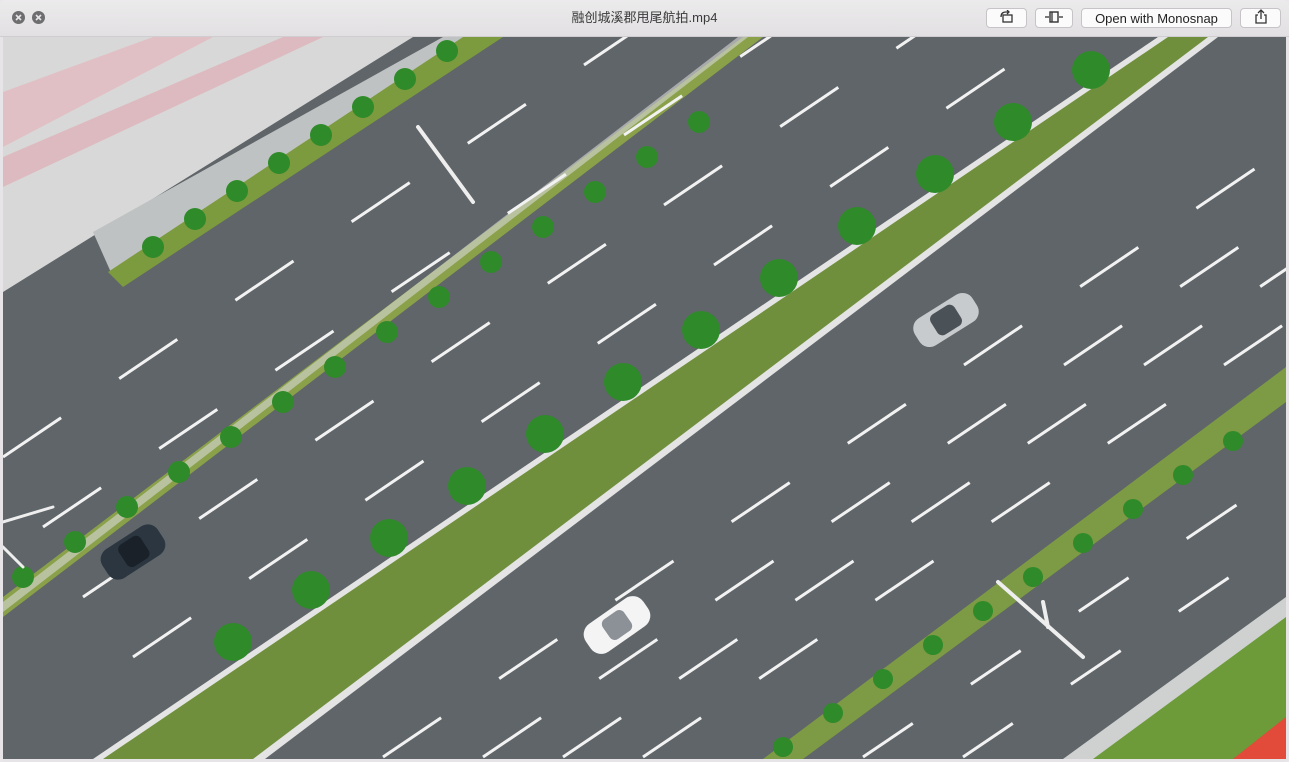 The height and width of the screenshot is (762, 1289). I want to click on share-icon, so click(1261, 18).